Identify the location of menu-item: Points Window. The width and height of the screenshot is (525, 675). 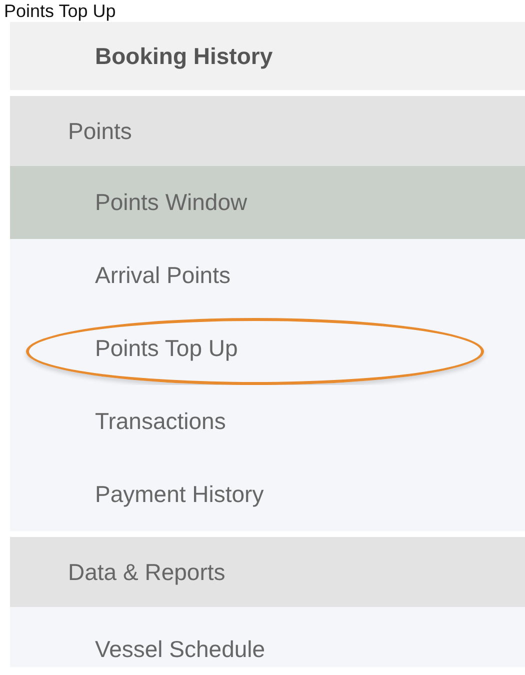
(267, 202).